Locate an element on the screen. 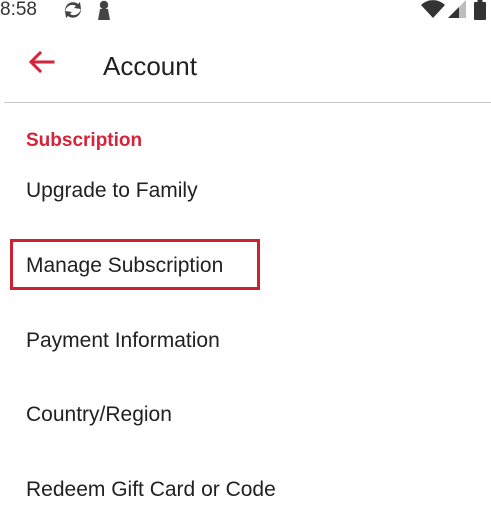 The image size is (491, 510). list-item-label: Redeem Gift Card or Code is located at coordinates (151, 489).